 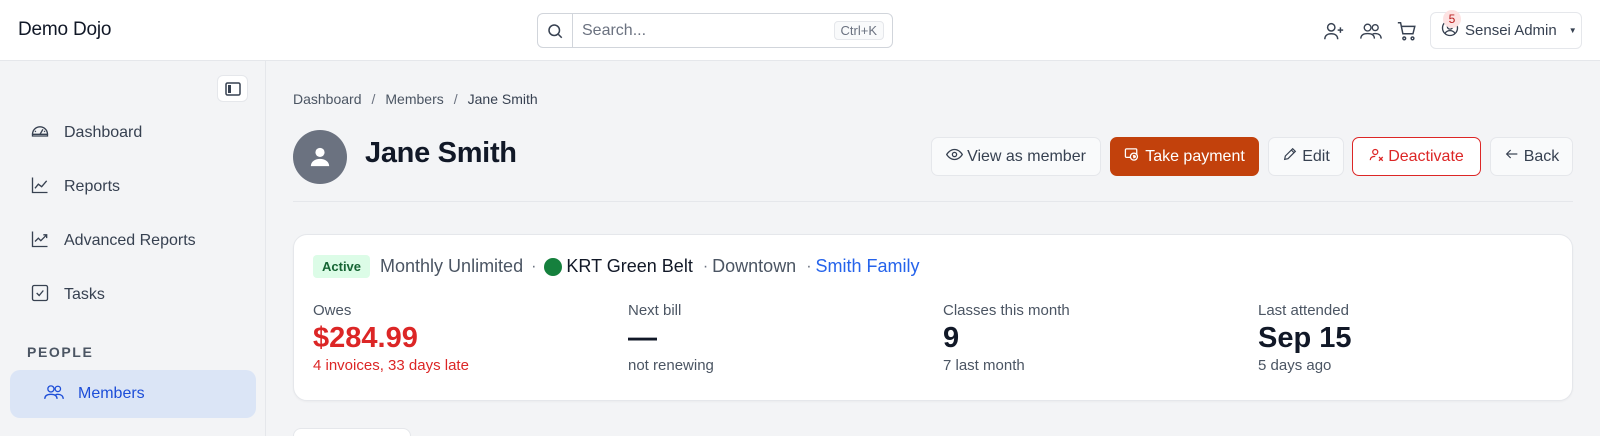 I want to click on breadcrumb-members: Members, so click(x=414, y=99).